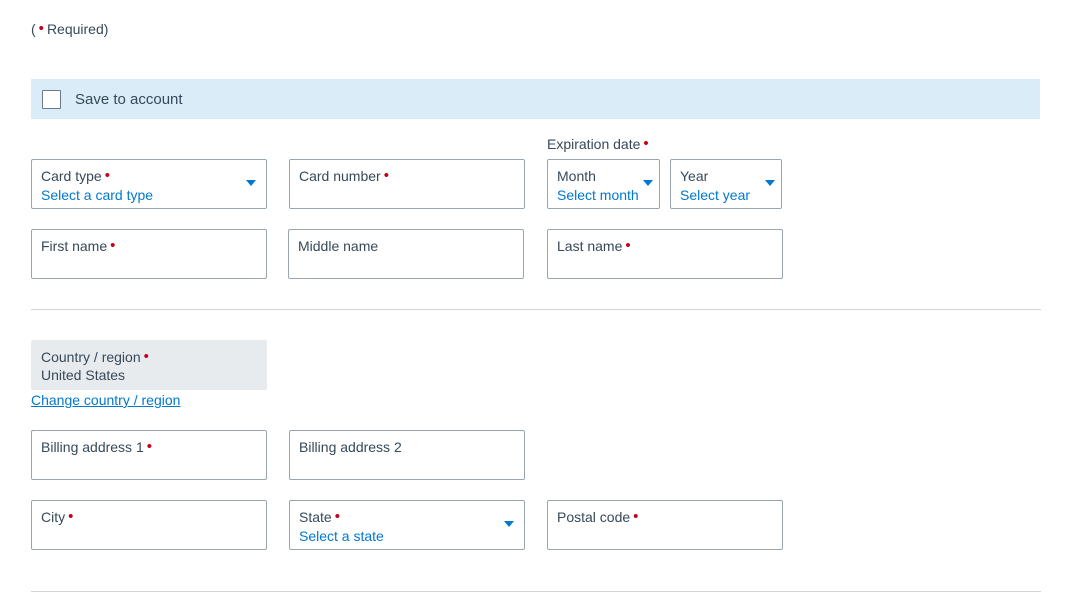 This screenshot has height=596, width=1075. I want to click on expiration-date-text: Expiration date, so click(594, 144).